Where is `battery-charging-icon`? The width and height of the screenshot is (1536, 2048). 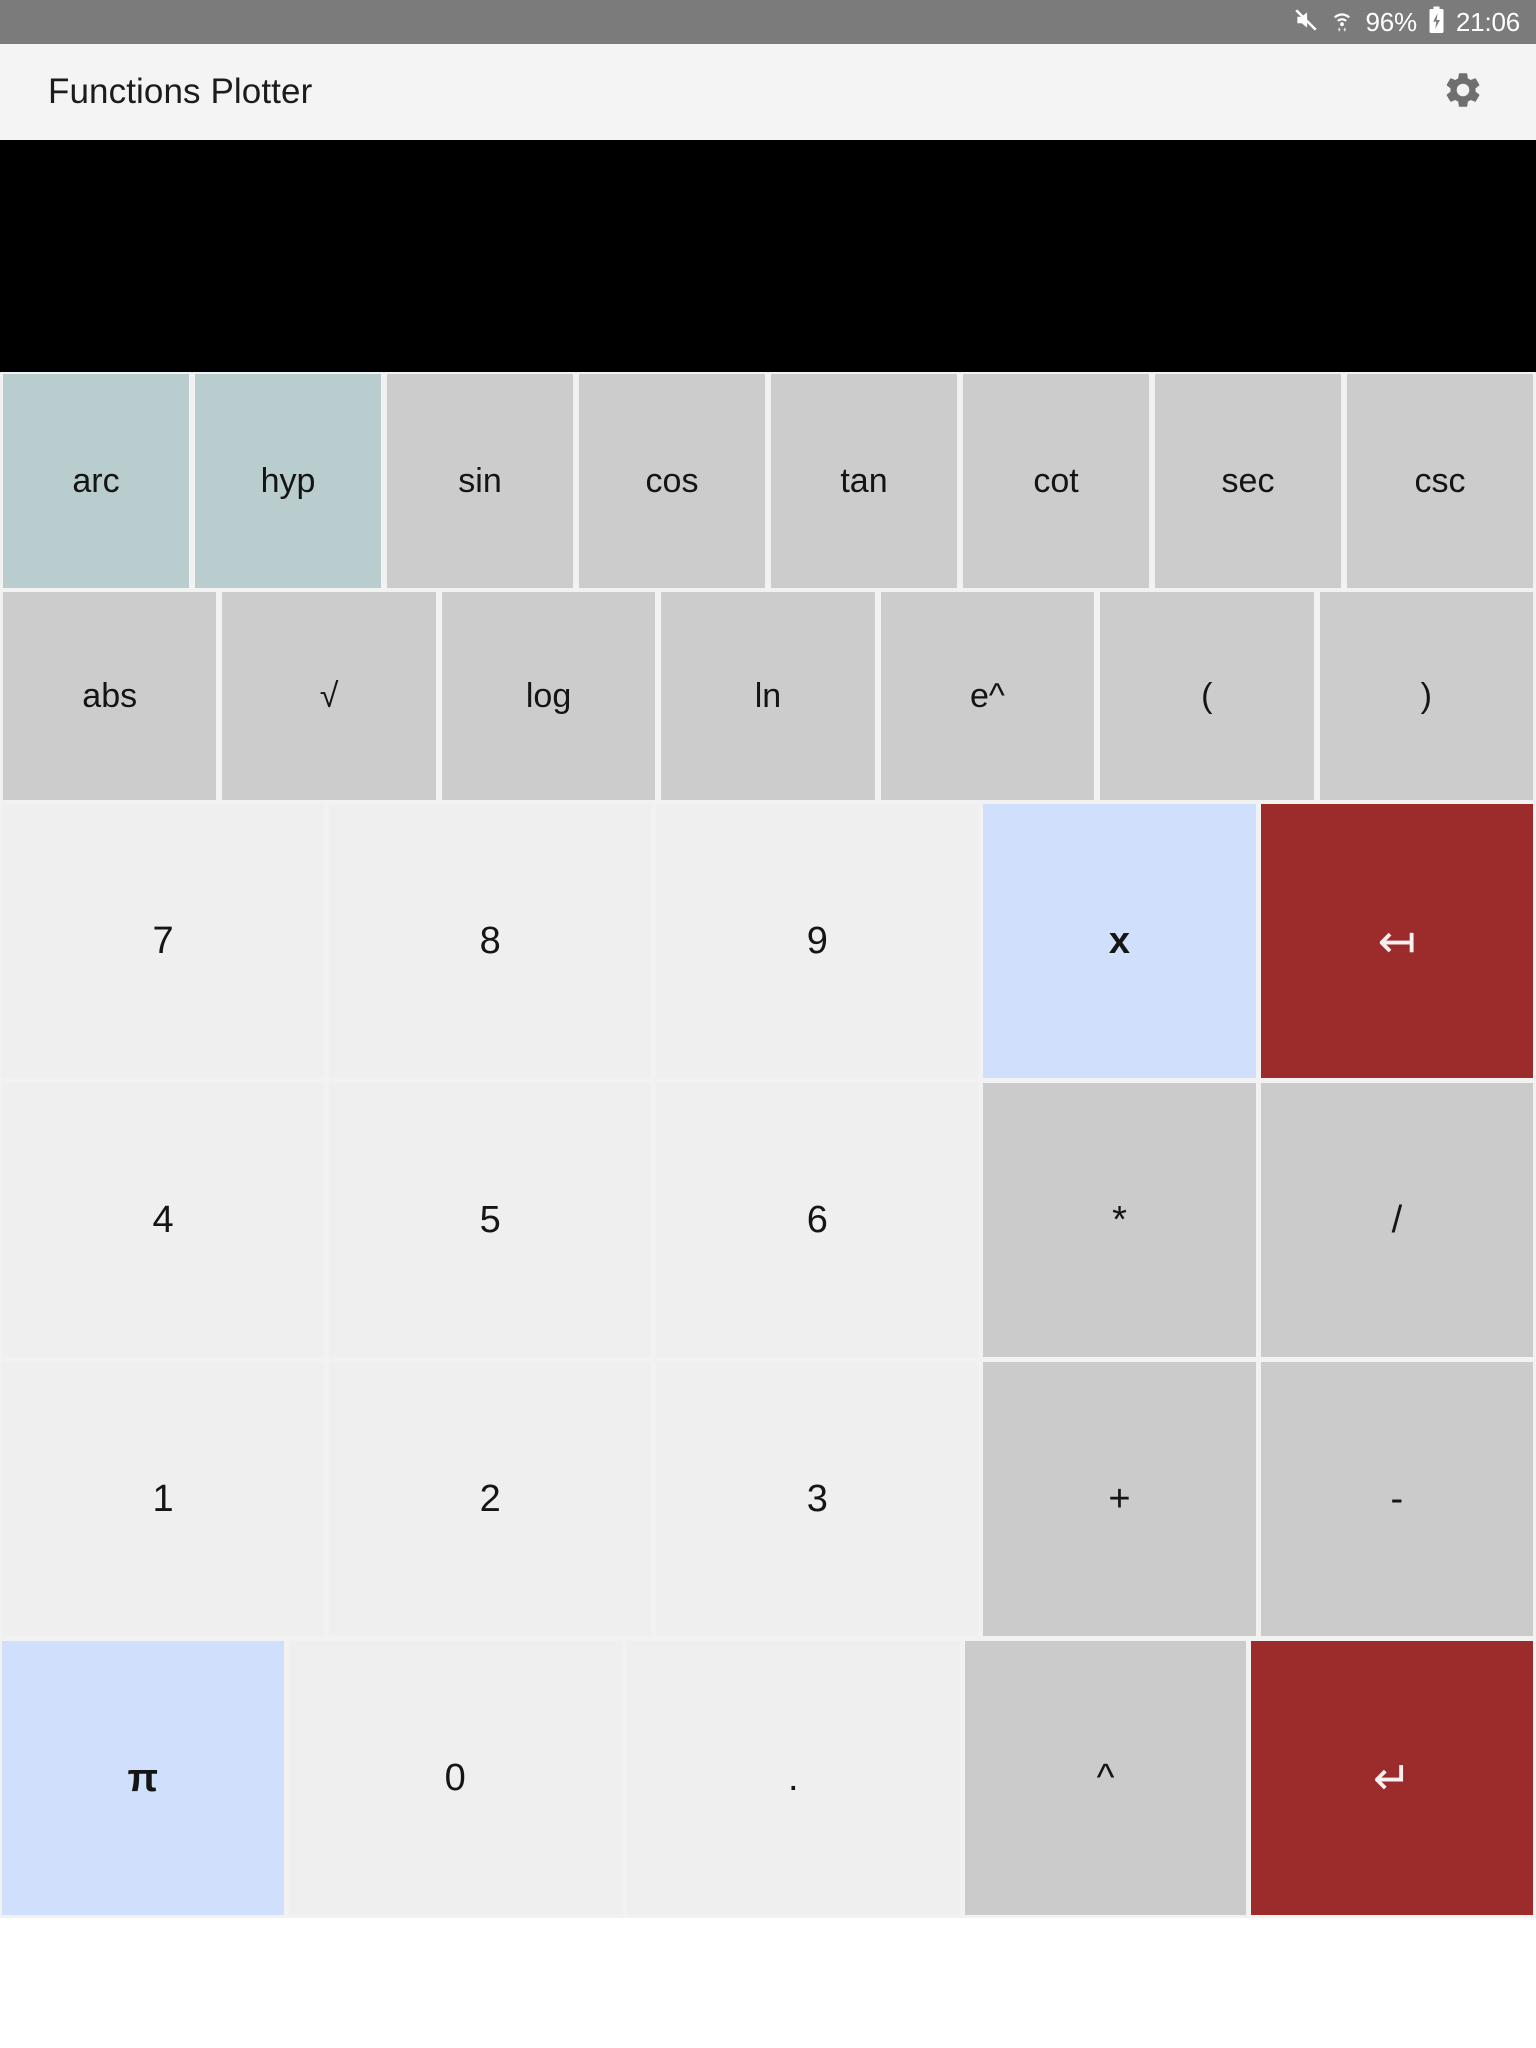
battery-charging-icon is located at coordinates (1436, 22).